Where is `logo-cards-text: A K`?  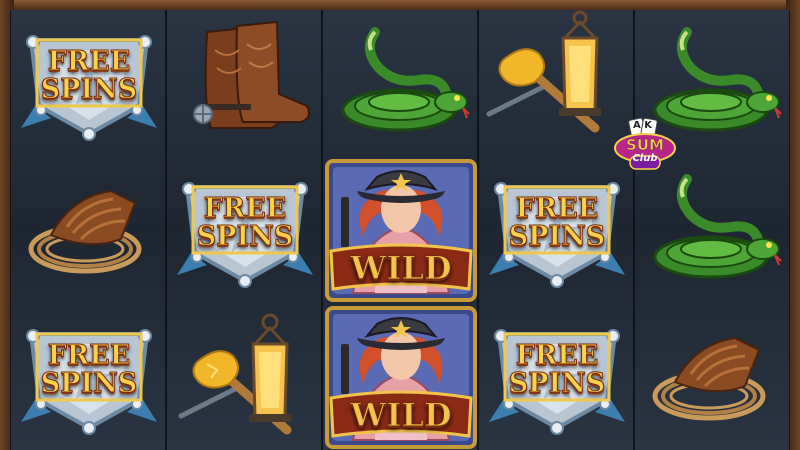 logo-cards-text: A K is located at coordinates (642, 125).